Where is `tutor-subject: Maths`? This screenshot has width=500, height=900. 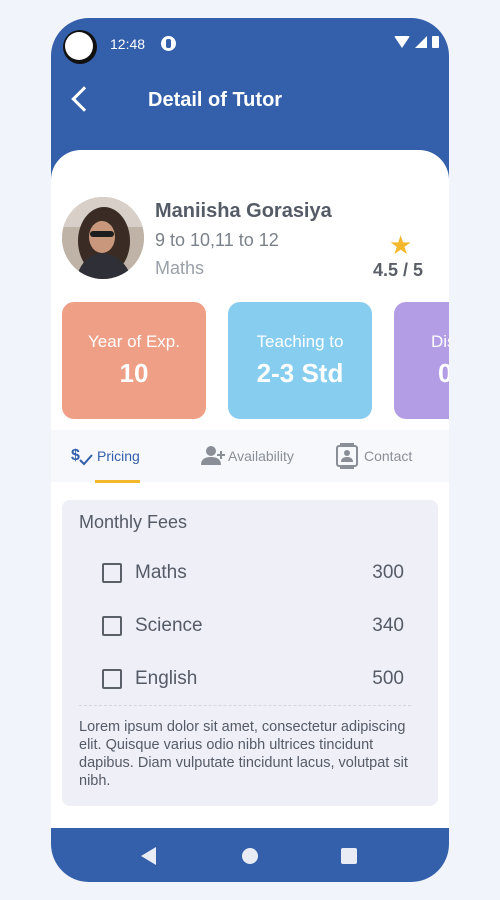
tutor-subject: Maths is located at coordinates (180, 268).